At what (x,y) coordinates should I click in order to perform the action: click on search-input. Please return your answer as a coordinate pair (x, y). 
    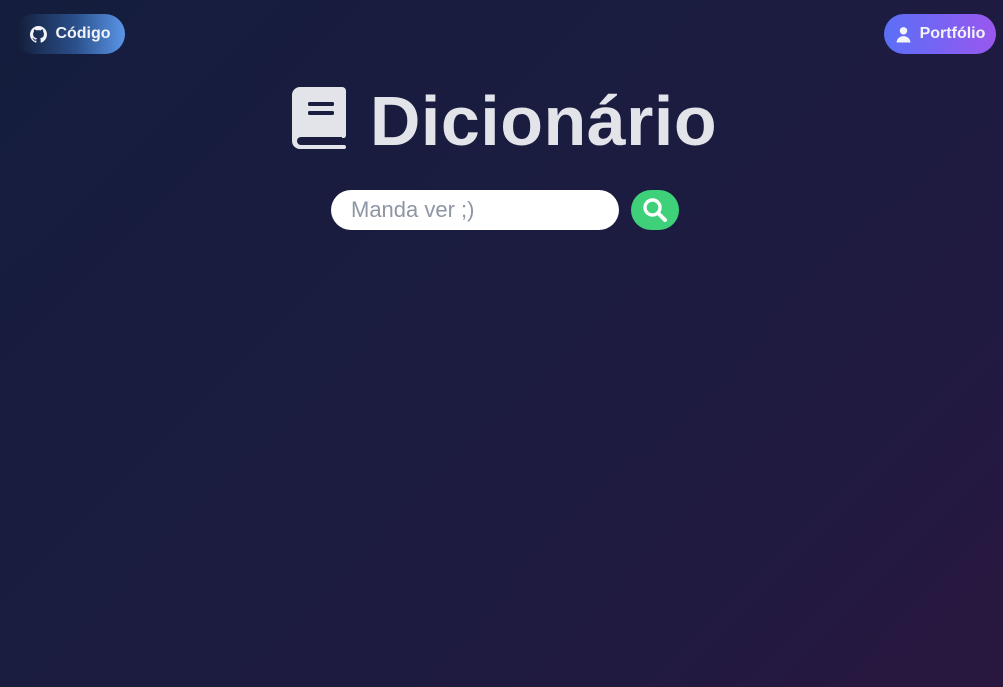
    Looking at the image, I should click on (475, 210).